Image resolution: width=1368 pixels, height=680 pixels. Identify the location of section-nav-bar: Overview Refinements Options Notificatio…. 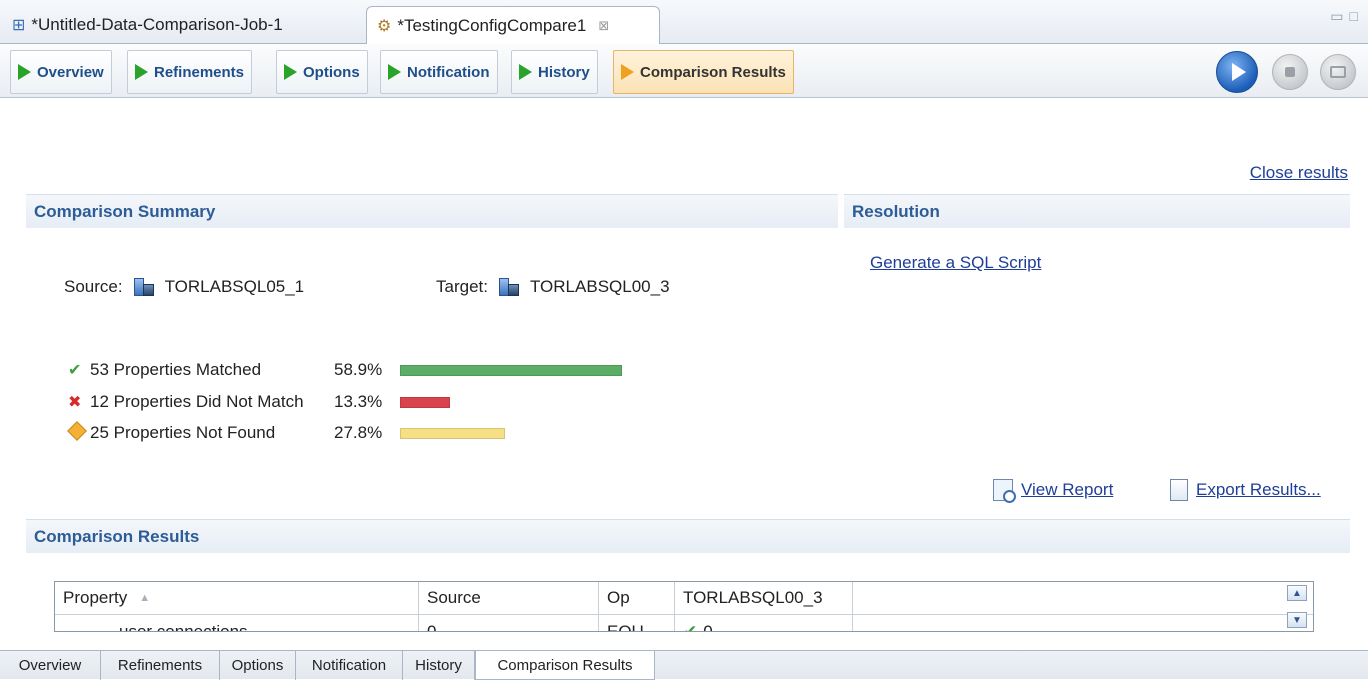
(684, 71).